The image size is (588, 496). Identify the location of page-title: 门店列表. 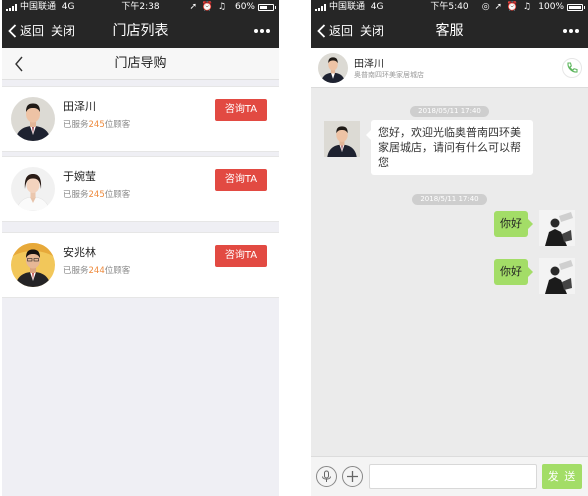
(140, 31).